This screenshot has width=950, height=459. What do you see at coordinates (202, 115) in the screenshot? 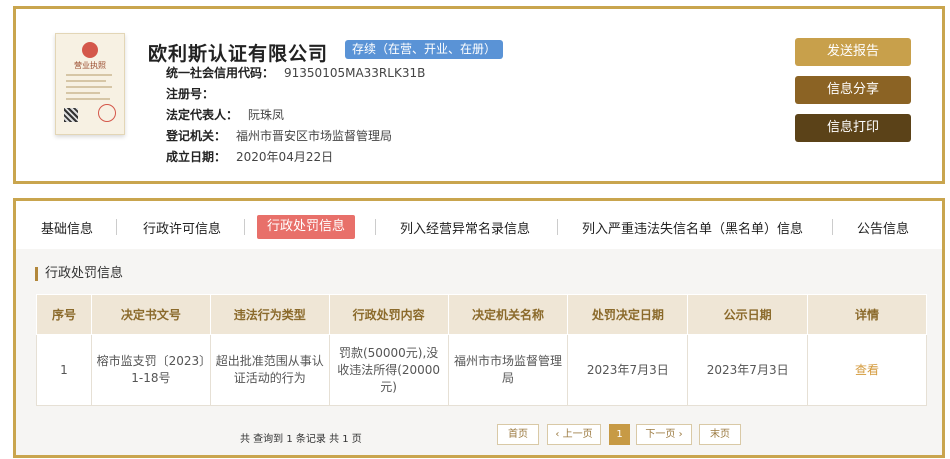
I see `info-label: 法定代表人：` at bounding box center [202, 115].